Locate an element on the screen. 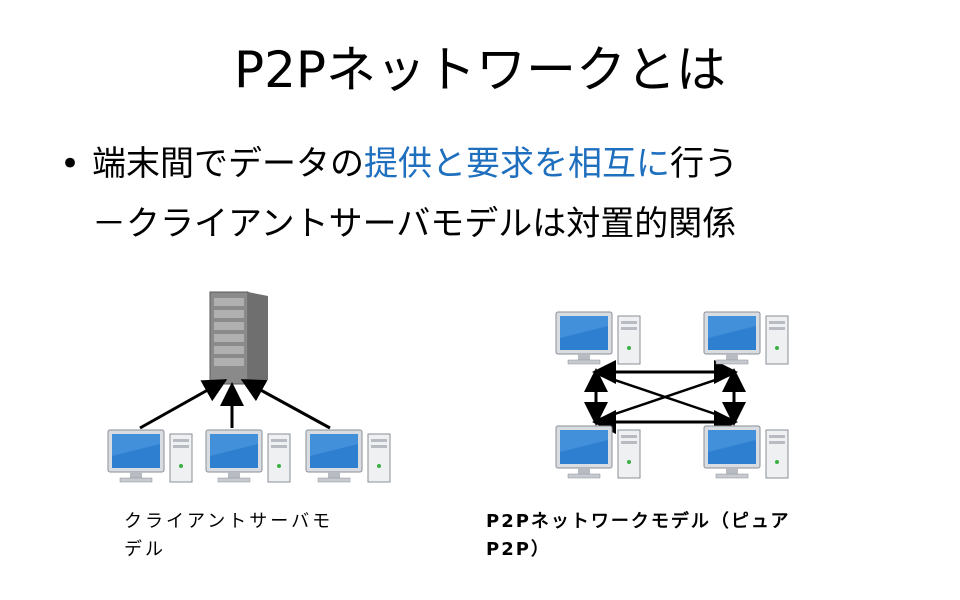  server-icon is located at coordinates (238, 338).